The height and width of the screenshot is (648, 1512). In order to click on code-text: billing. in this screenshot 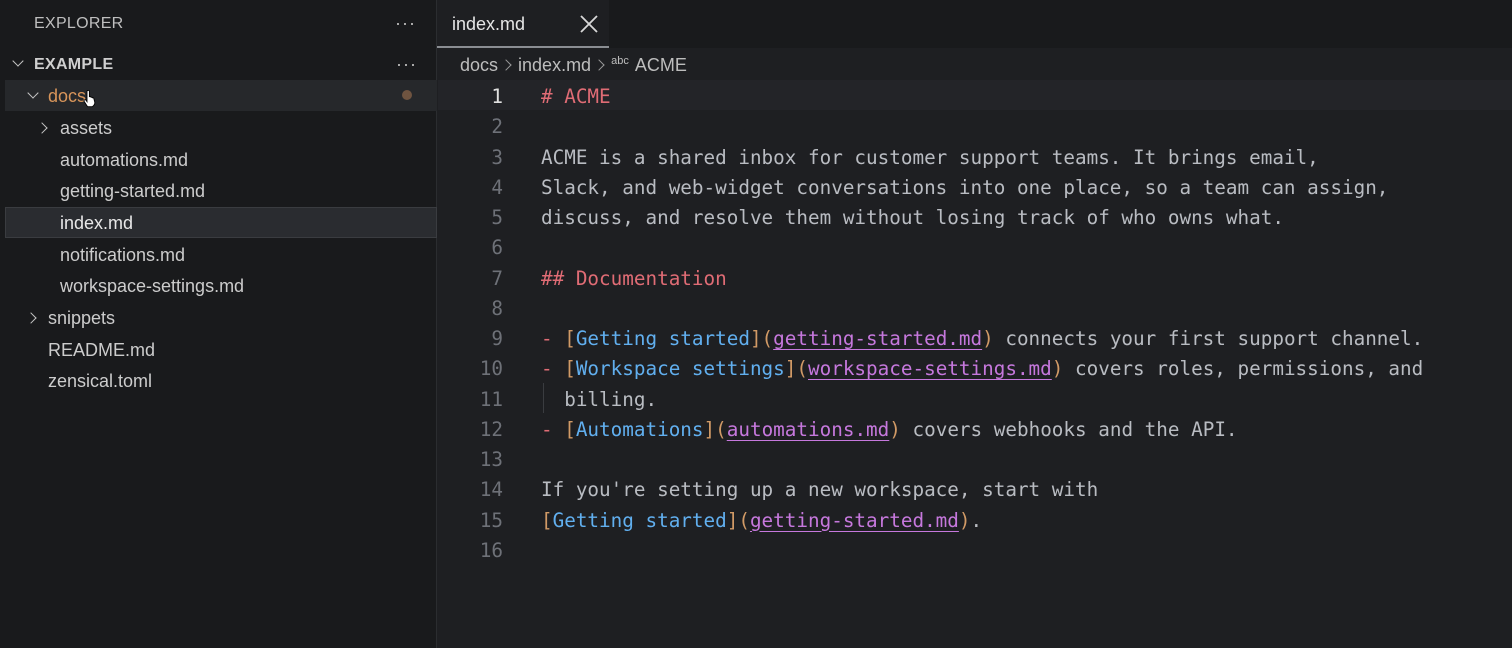, I will do `click(599, 399)`.